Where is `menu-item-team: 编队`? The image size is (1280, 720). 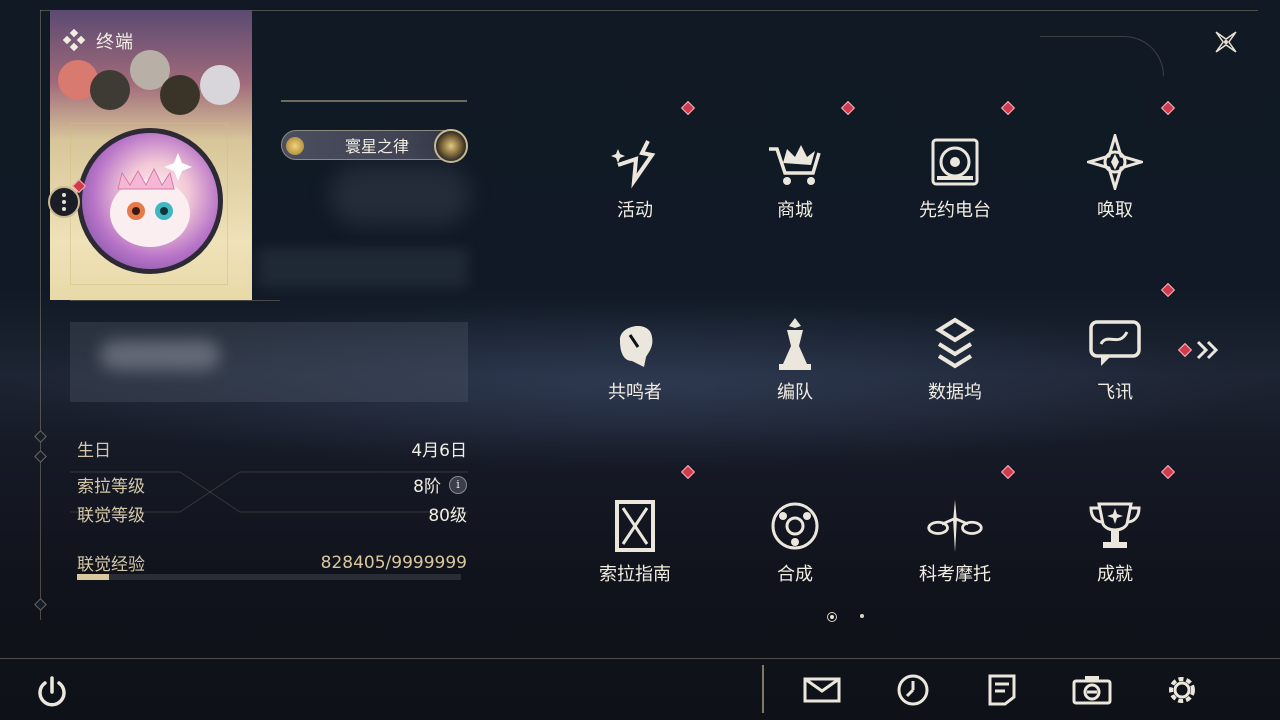 menu-item-team: 编队 is located at coordinates (795, 352).